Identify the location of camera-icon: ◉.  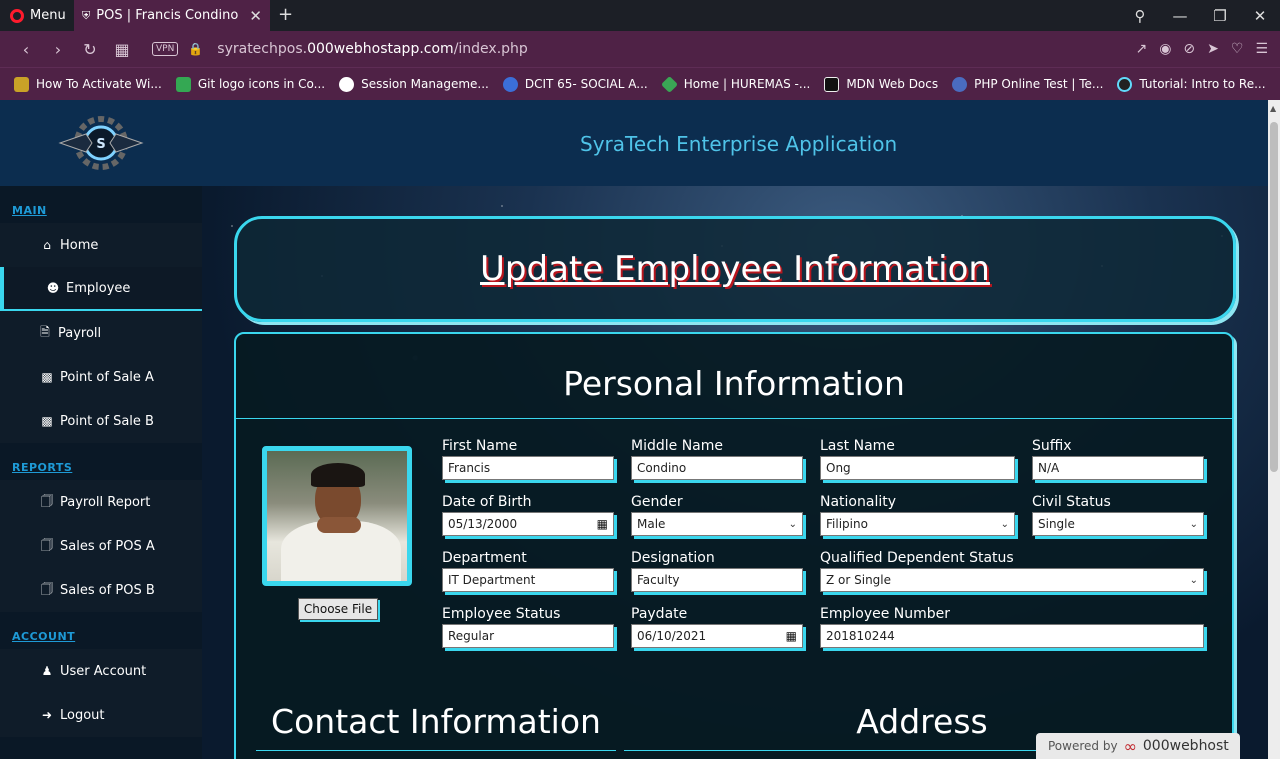
(1165, 49).